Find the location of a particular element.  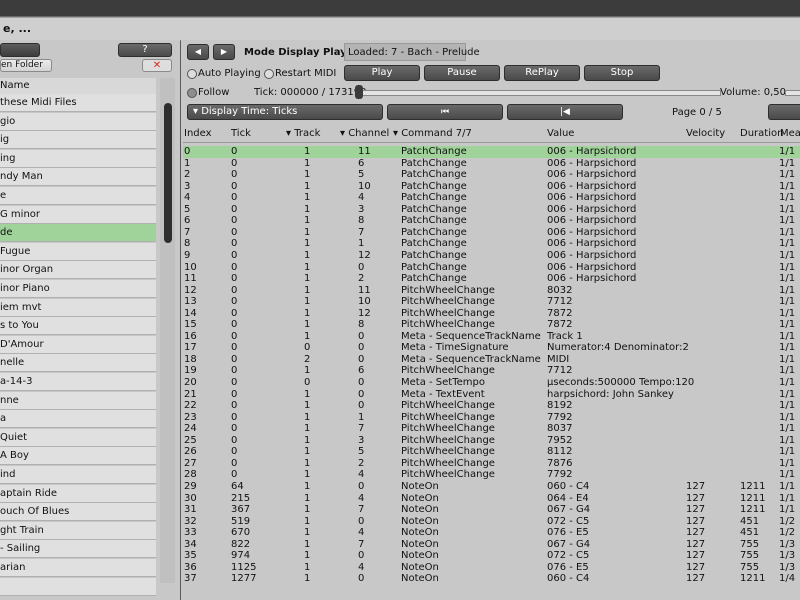

open-folder-button: en Folder is located at coordinates (26, 65).